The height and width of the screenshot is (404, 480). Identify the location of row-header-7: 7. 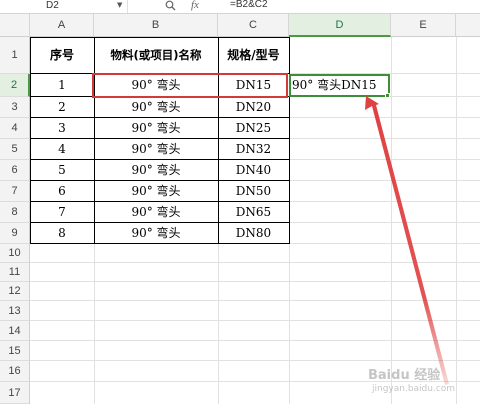
(15, 191).